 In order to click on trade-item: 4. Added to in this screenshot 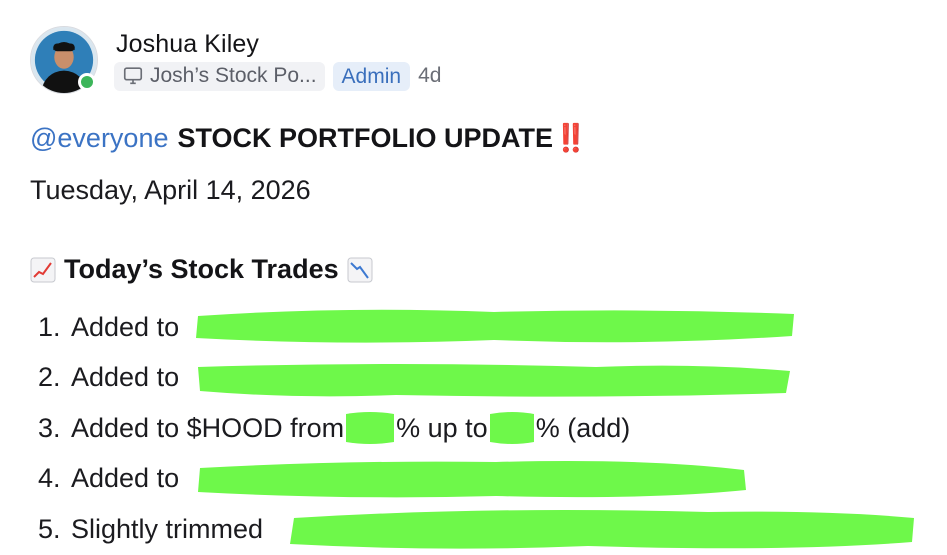, I will do `click(392, 479)`.